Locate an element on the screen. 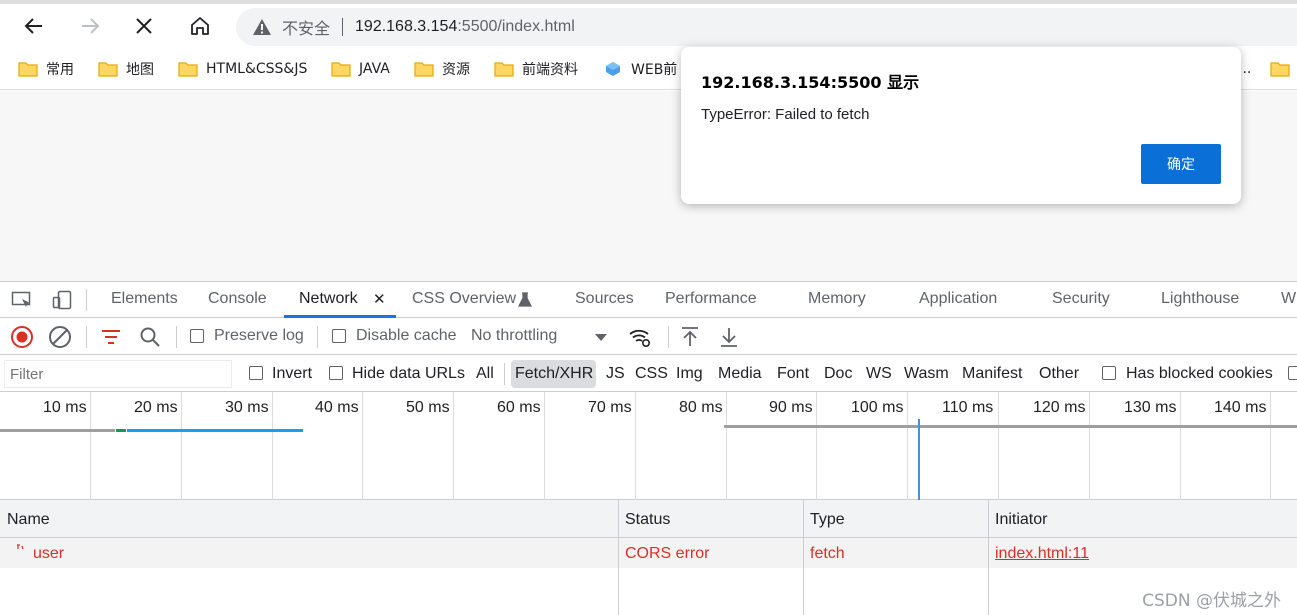  type-filter-manifest: Manifest is located at coordinates (992, 374).